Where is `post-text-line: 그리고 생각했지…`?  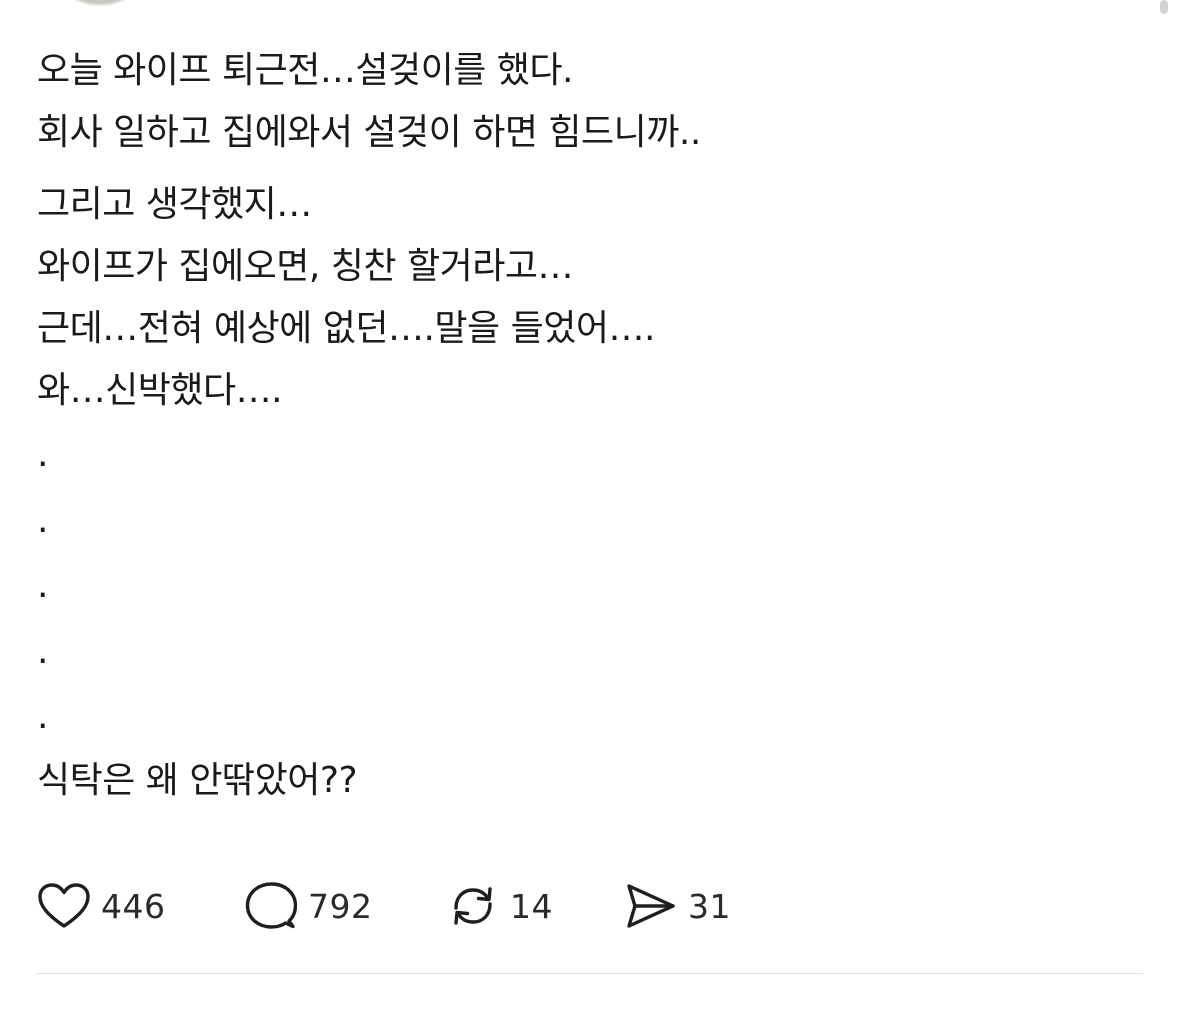
post-text-line: 그리고 생각했지… is located at coordinates (174, 204).